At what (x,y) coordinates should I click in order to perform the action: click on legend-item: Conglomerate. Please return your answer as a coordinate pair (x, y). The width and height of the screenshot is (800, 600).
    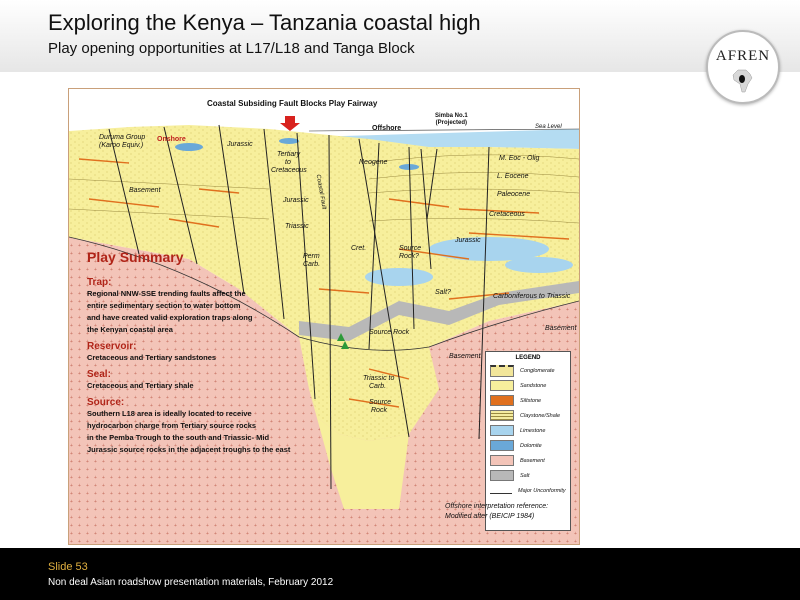
    Looking at the image, I should click on (530, 370).